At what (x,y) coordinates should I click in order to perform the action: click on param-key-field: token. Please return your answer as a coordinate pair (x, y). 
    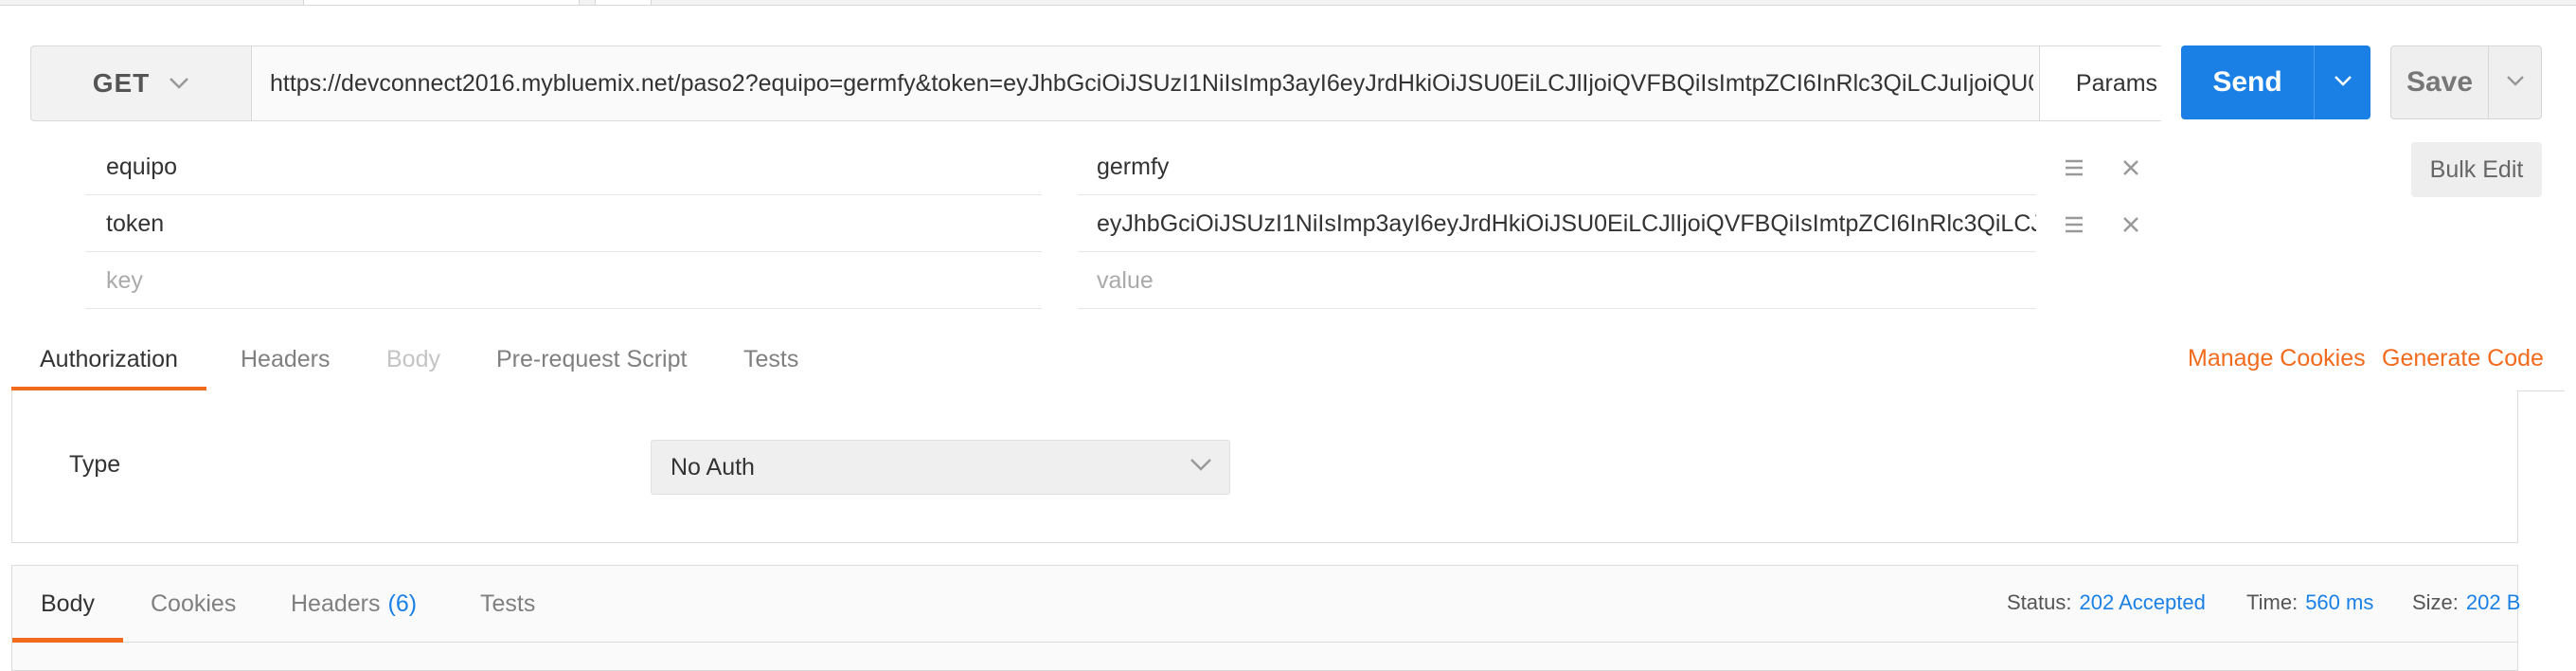
    Looking at the image, I should click on (563, 224).